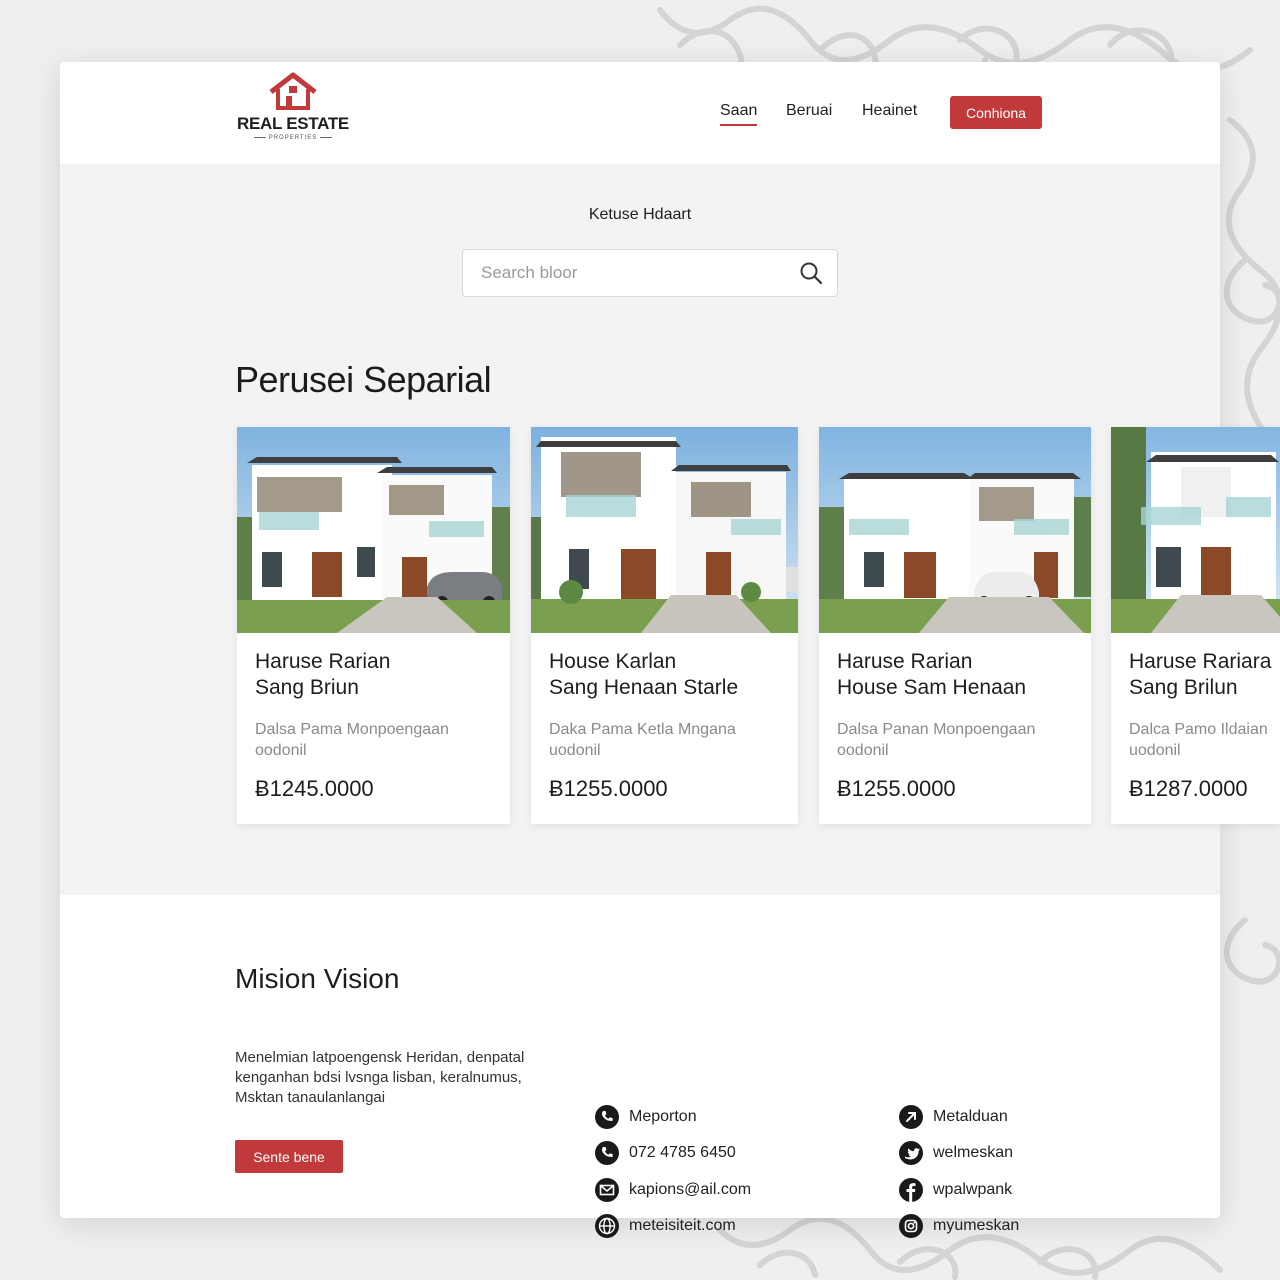  I want to click on mission-title: Mision Vision, so click(317, 978).